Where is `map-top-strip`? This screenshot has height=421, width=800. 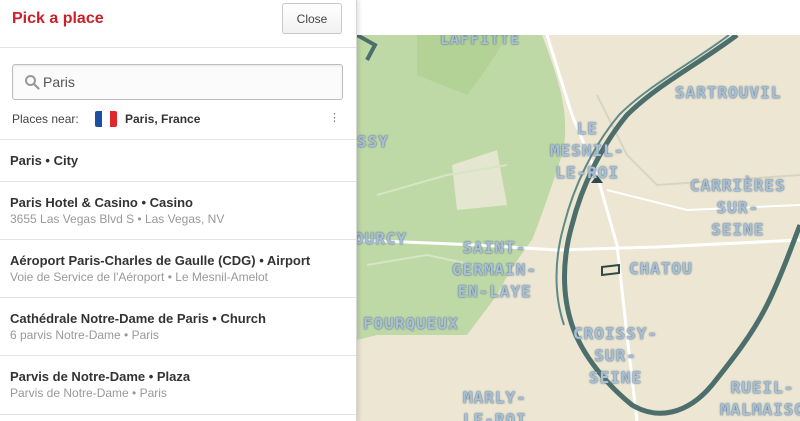
map-top-strip is located at coordinates (578, 17).